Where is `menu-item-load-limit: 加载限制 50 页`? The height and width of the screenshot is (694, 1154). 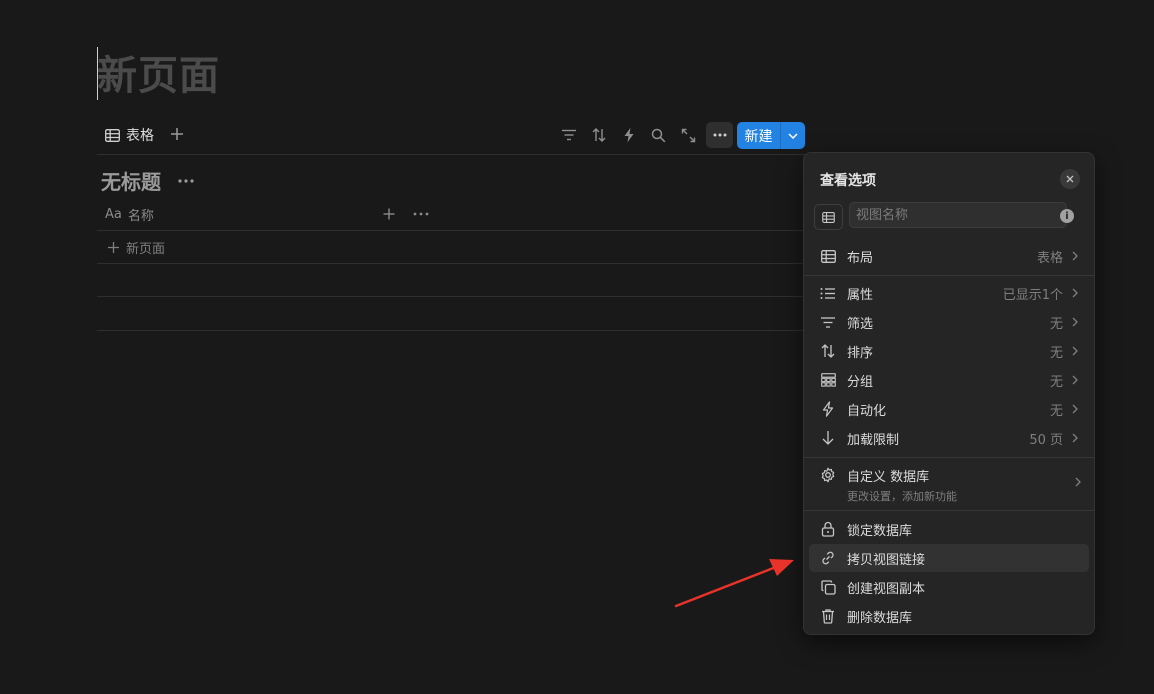 menu-item-load-limit: 加载限制 50 页 is located at coordinates (949, 438).